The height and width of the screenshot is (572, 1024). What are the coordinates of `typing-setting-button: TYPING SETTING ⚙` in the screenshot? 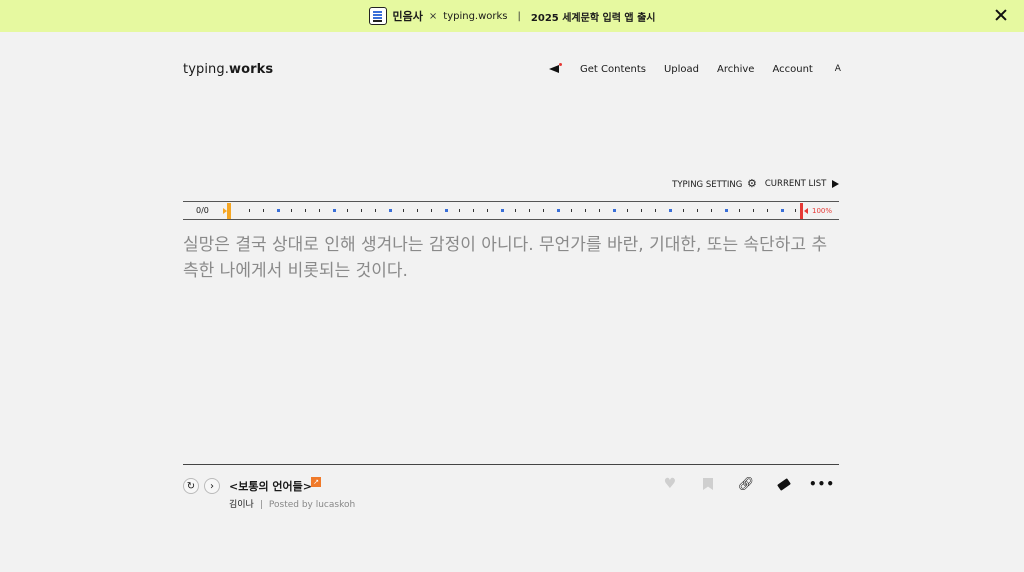 It's located at (714, 184).